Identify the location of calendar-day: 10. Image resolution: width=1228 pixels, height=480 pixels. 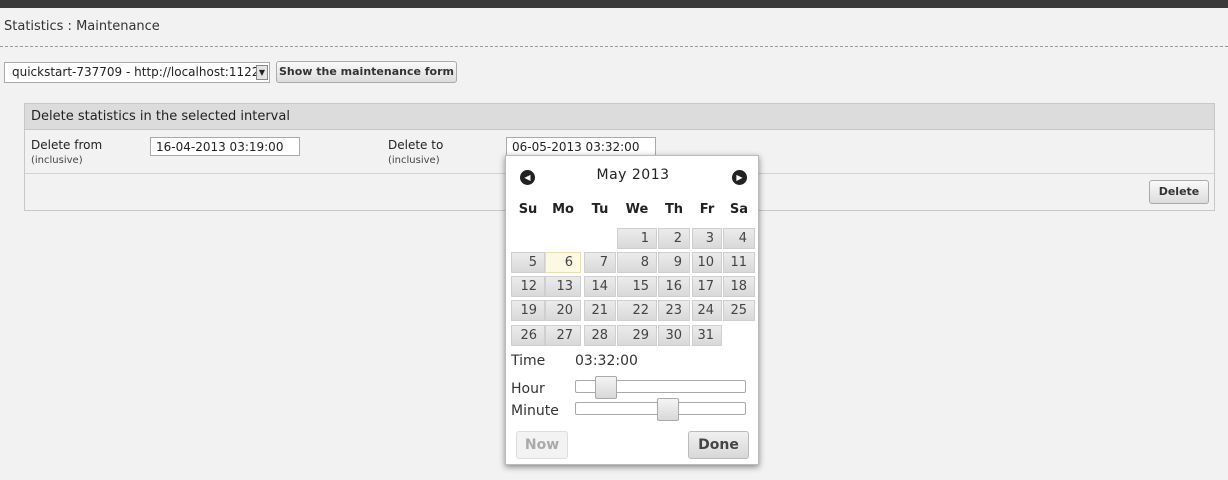
(707, 262).